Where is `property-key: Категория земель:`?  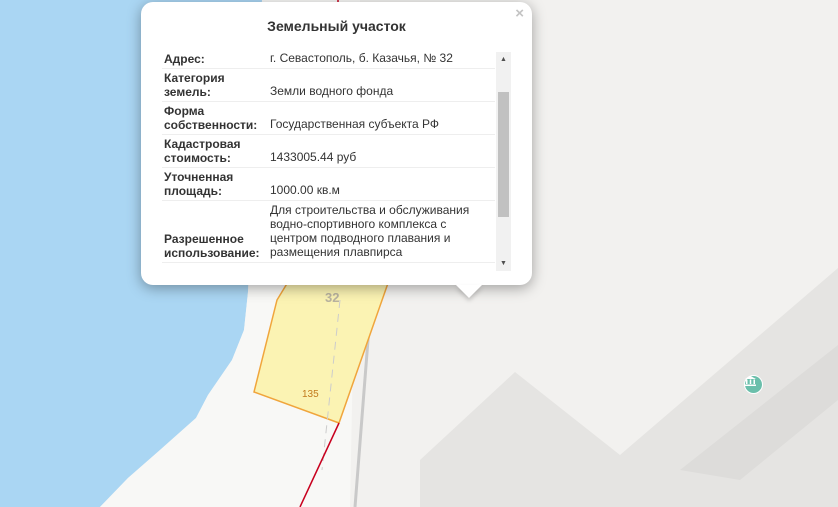 property-key: Категория земель: is located at coordinates (214, 85).